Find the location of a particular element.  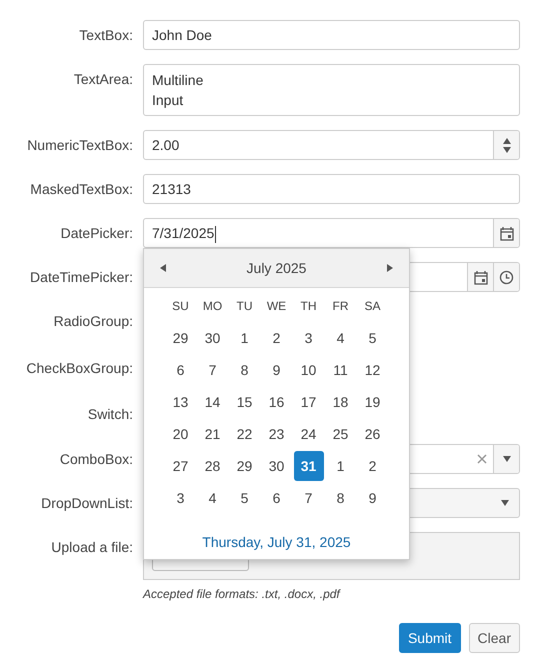

weekday-label: MO is located at coordinates (213, 306).